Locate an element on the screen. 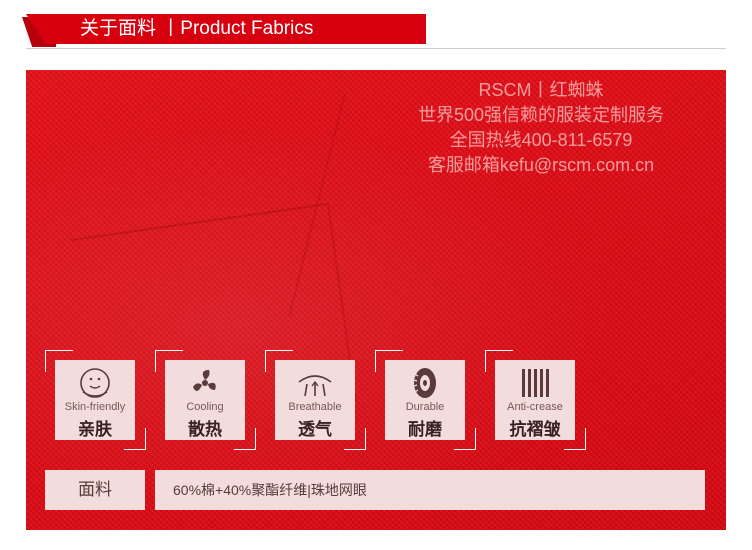 This screenshot has height=550, width=752. feature-durable: Durable 耐磨 is located at coordinates (425, 400).